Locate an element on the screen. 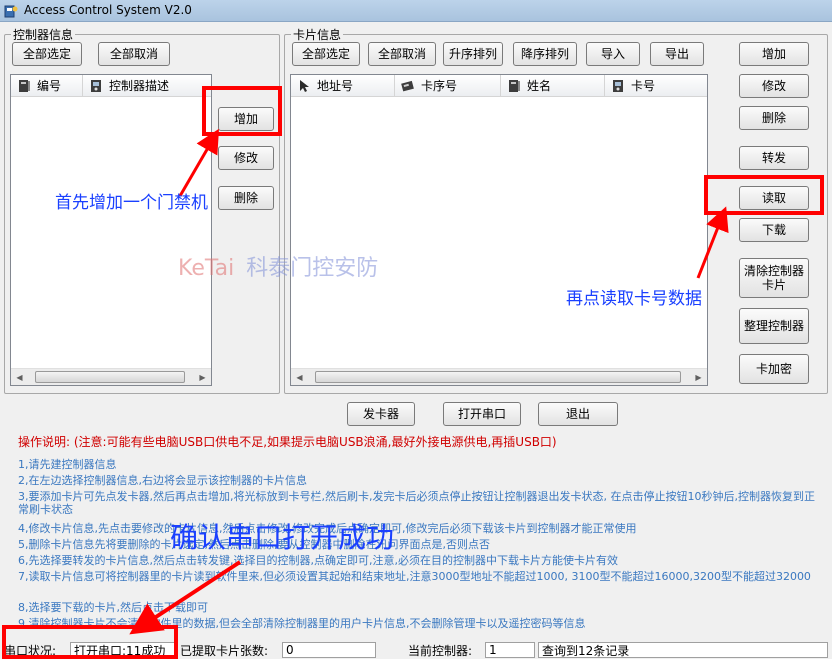 The width and height of the screenshot is (832, 659). column-label-id: 编号 is located at coordinates (49, 86).